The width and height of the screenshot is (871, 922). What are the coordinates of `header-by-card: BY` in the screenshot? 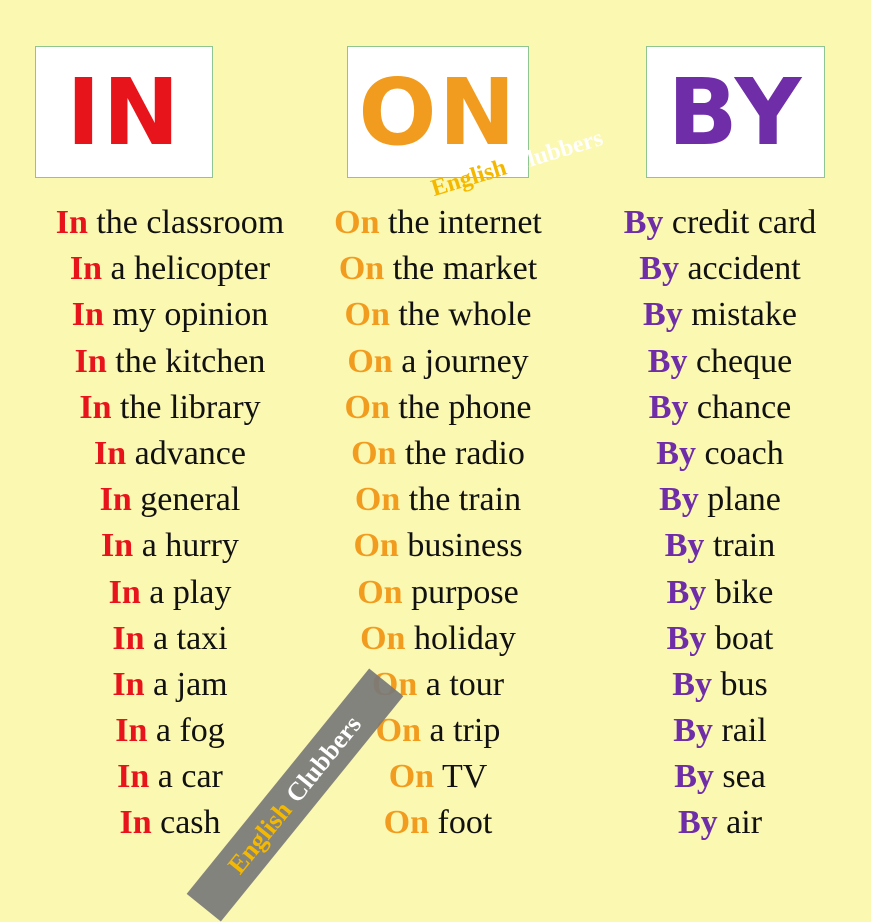 It's located at (735, 112).